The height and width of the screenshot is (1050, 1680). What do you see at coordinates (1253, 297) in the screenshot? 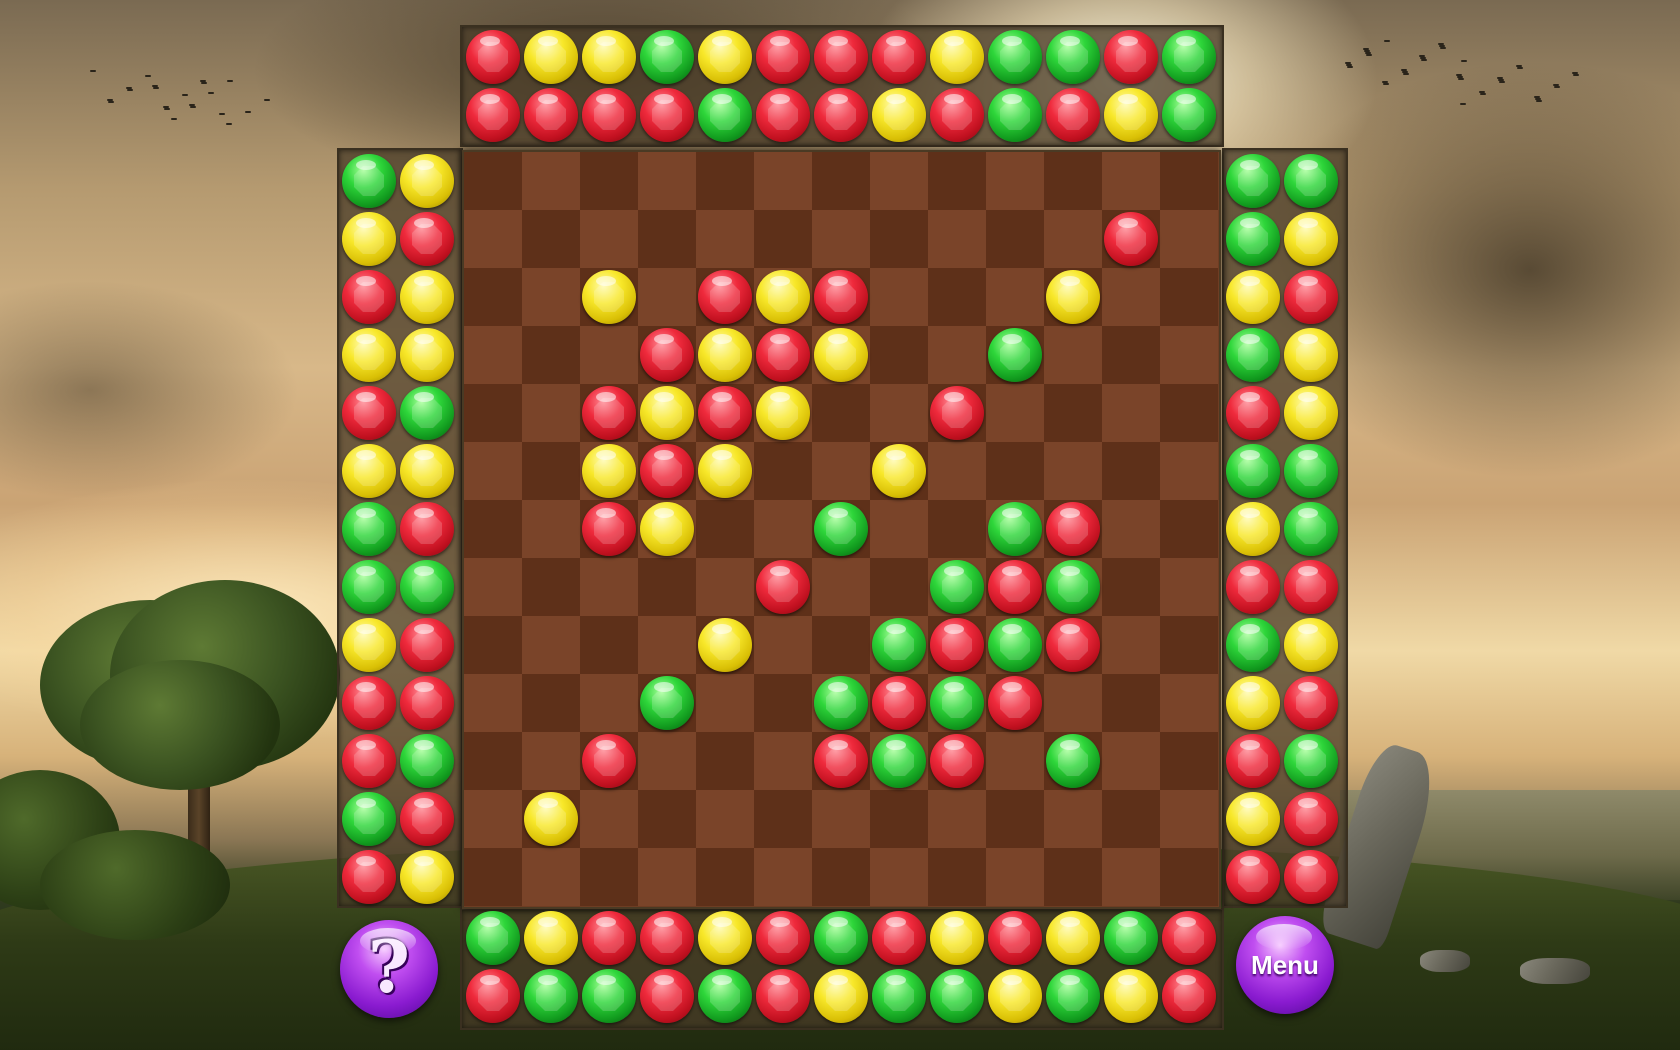
I see `right-tray-gem-yellow` at bounding box center [1253, 297].